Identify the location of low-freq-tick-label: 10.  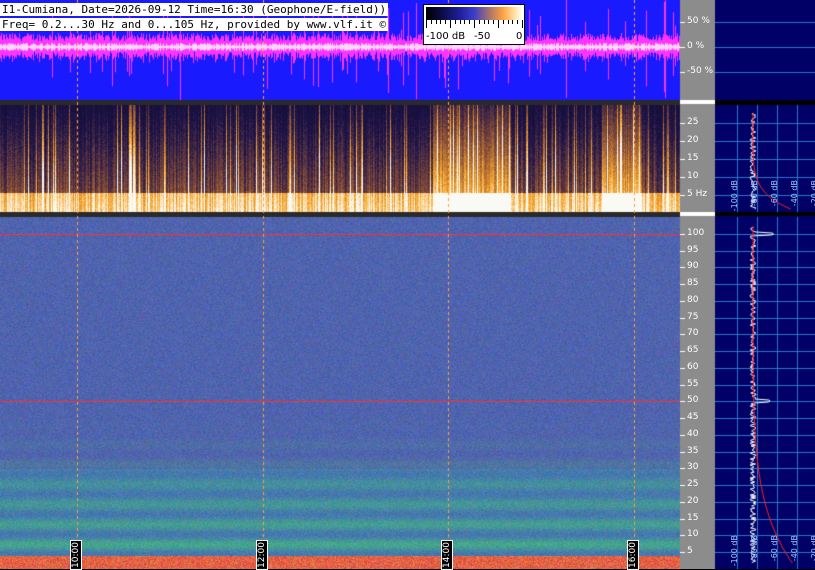
(693, 176).